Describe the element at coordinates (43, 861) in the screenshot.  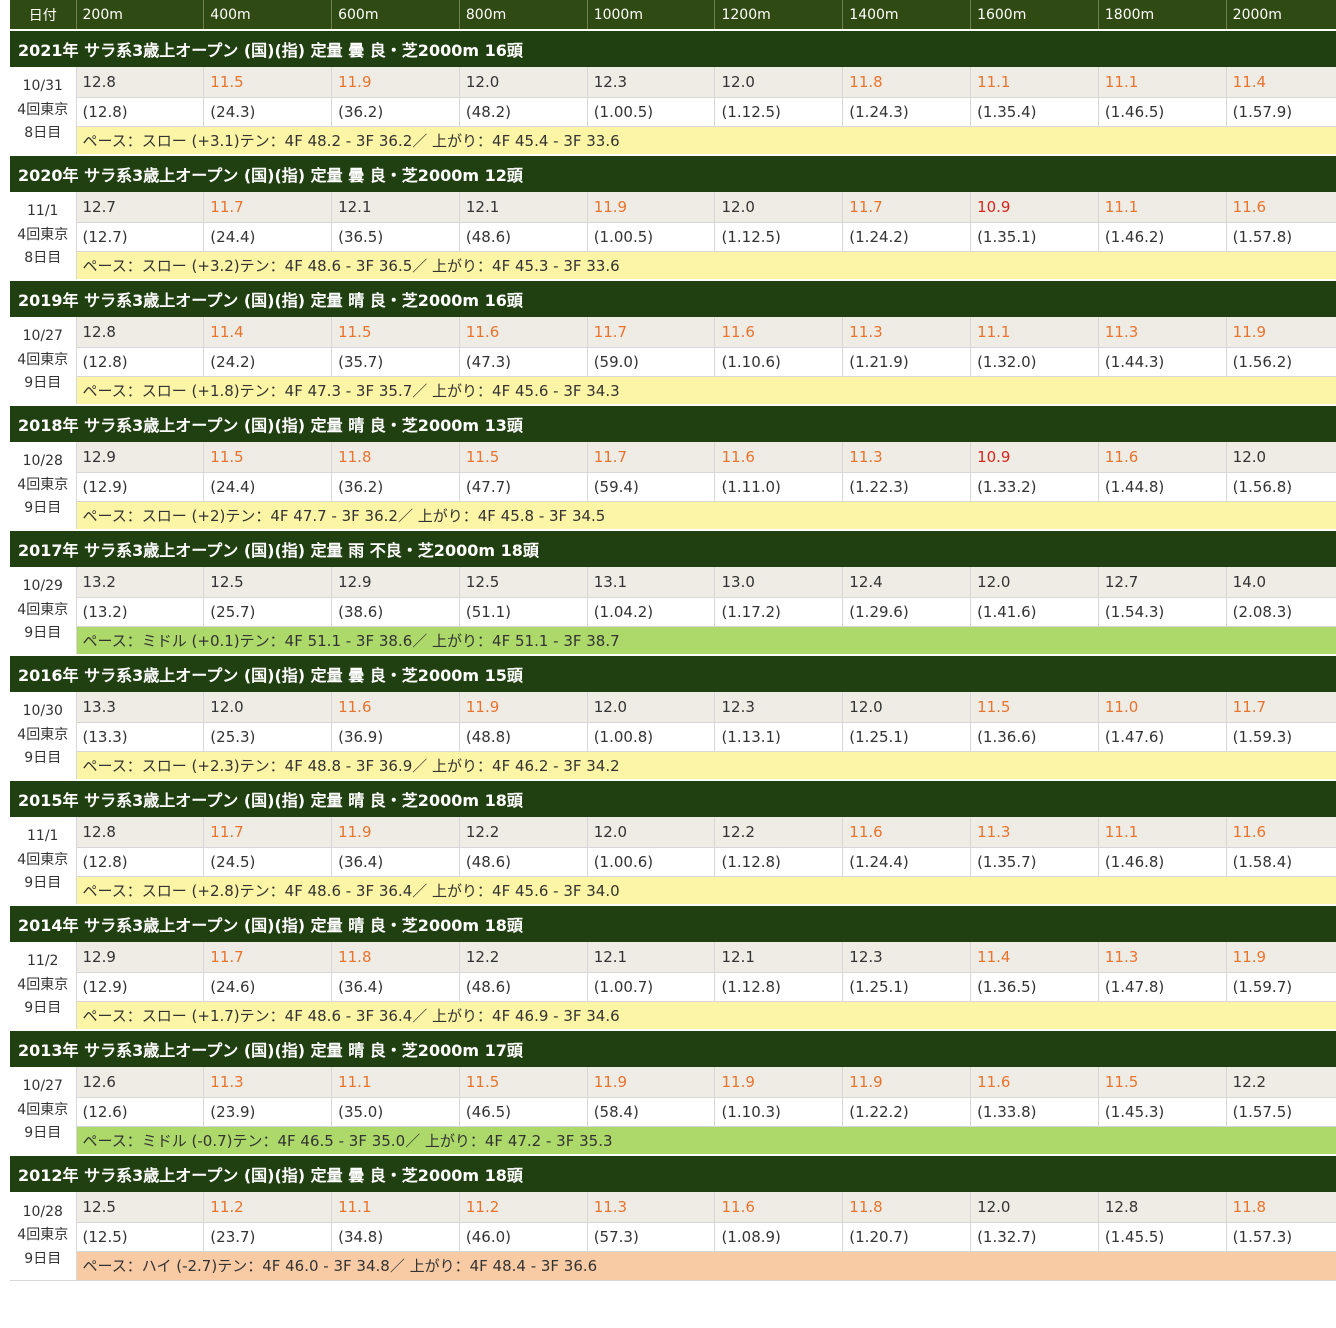
I see `race-date-cell: 11/1 4回東京 9日目` at that location.